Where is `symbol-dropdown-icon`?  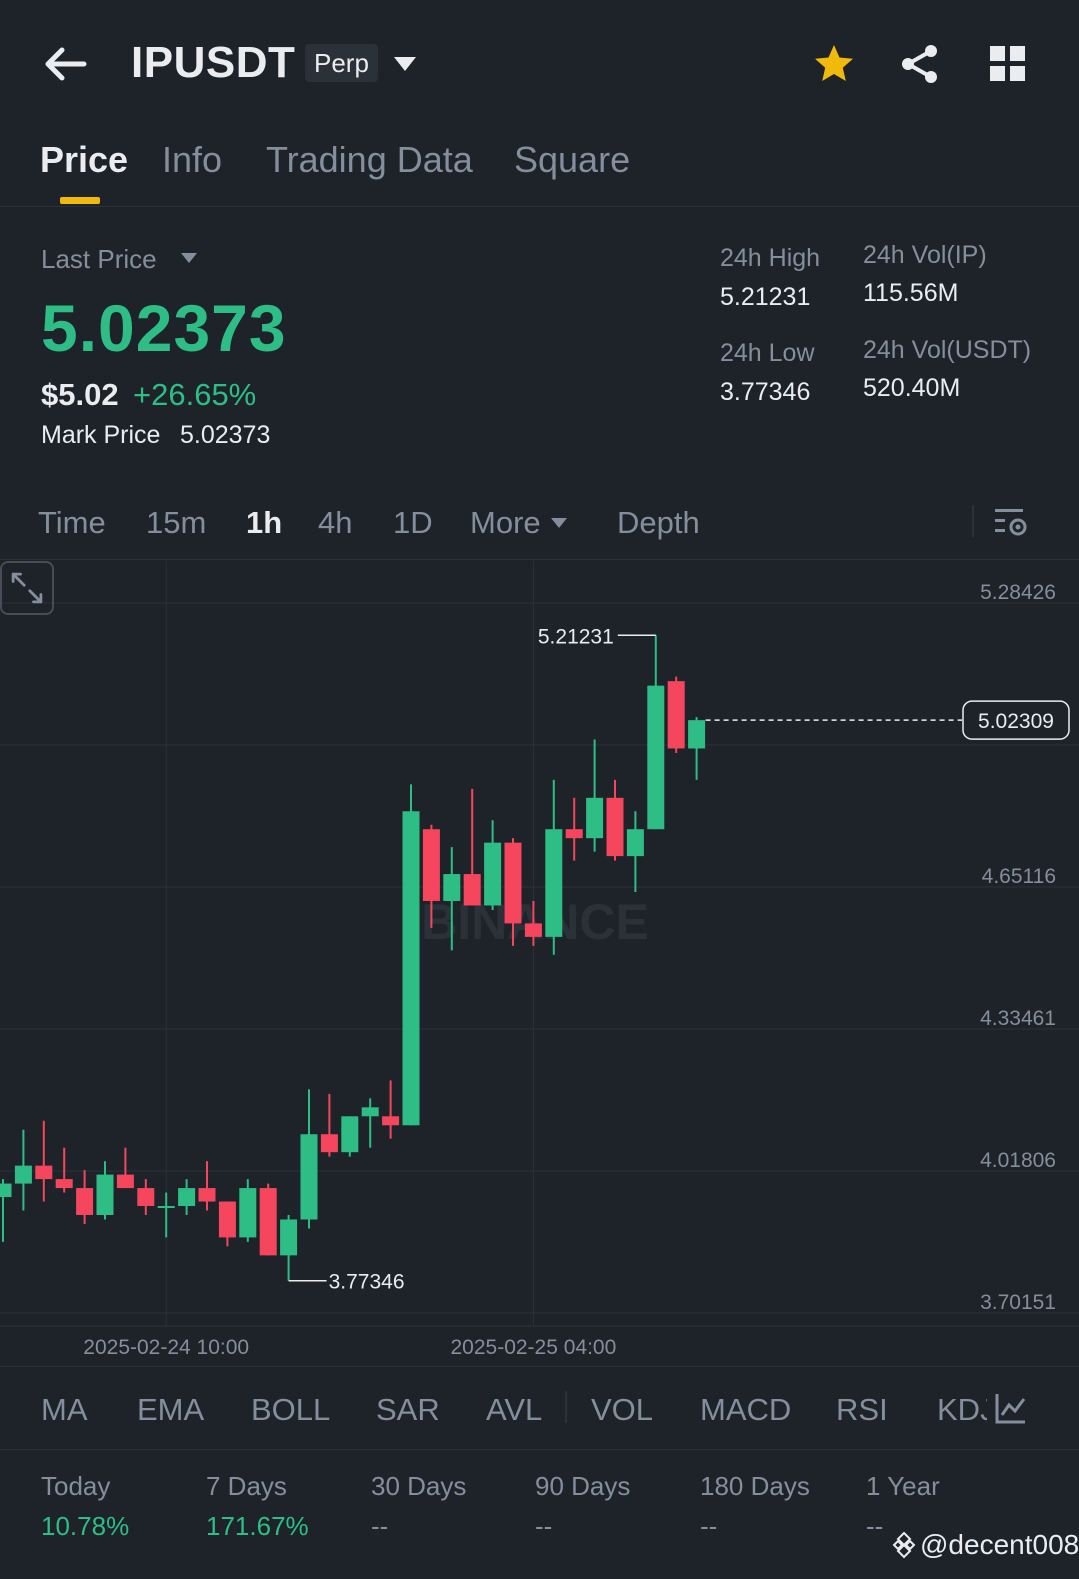 symbol-dropdown-icon is located at coordinates (405, 64).